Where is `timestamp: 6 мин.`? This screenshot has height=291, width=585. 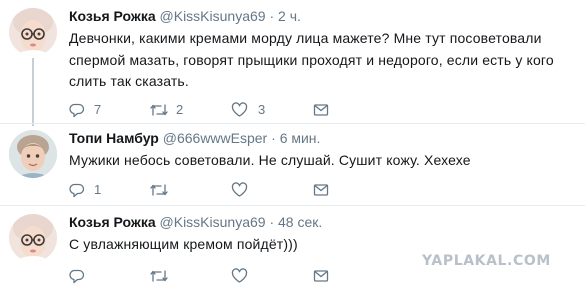
timestamp: 6 мин. is located at coordinates (300, 138).